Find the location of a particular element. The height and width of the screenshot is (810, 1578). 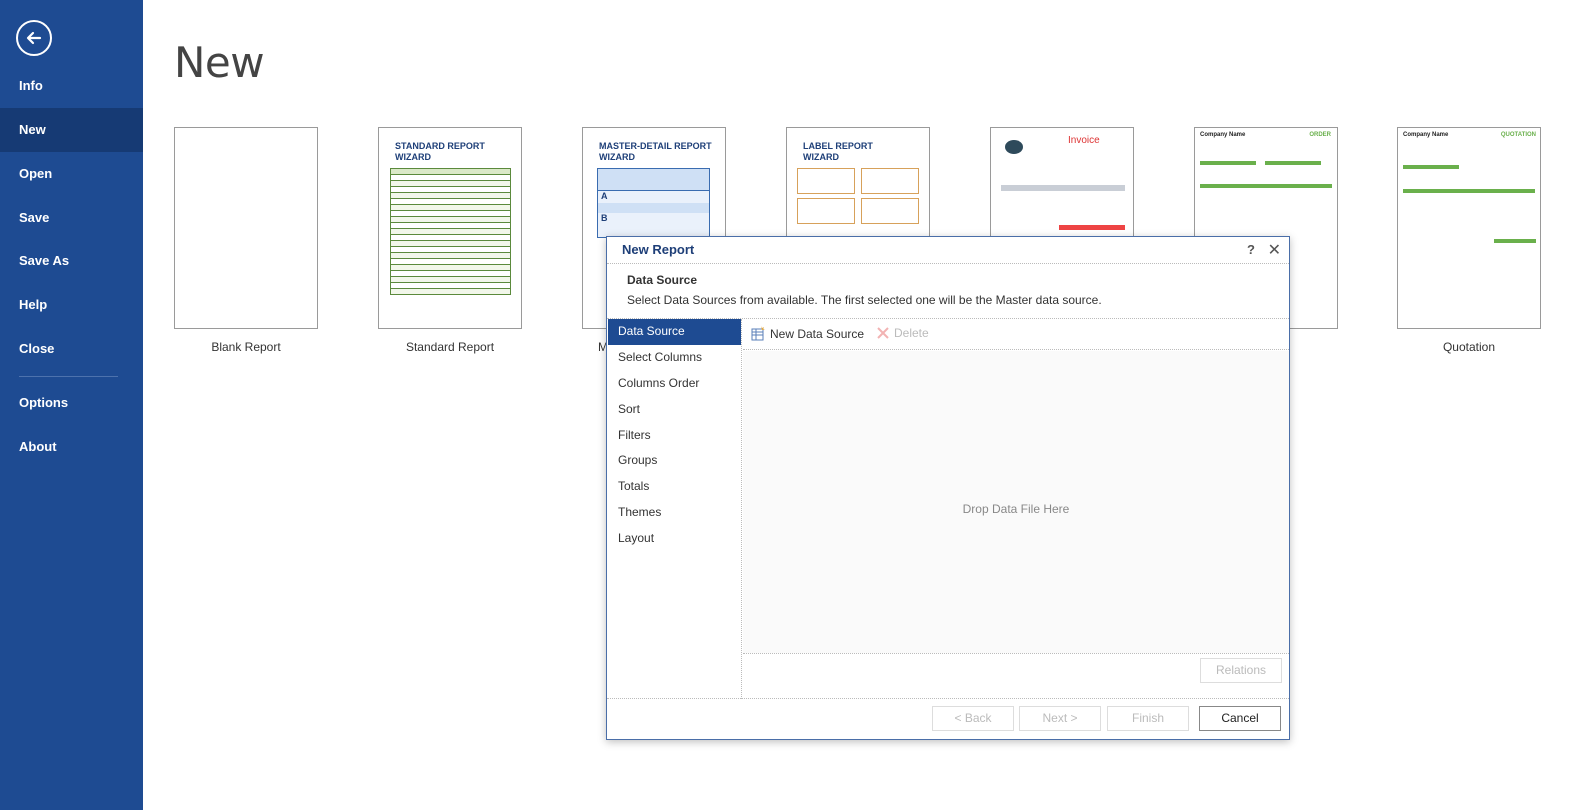

new-data-source-label: New Data Source is located at coordinates (817, 334).